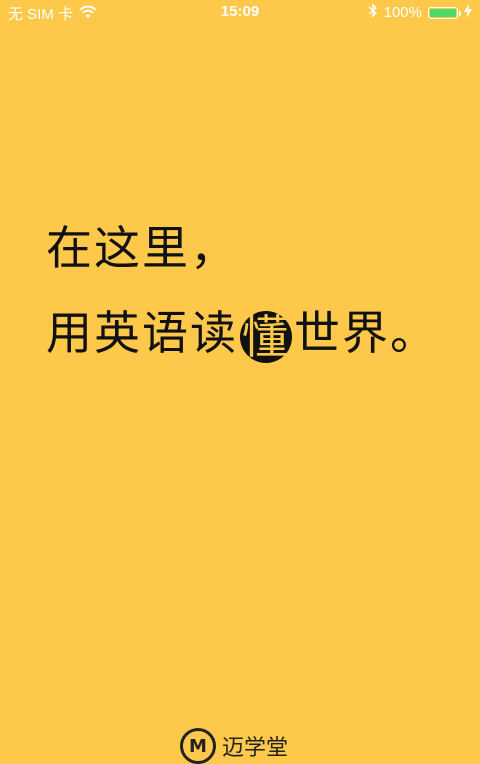 The image size is (480, 764). I want to click on battery-icon, so click(444, 12).